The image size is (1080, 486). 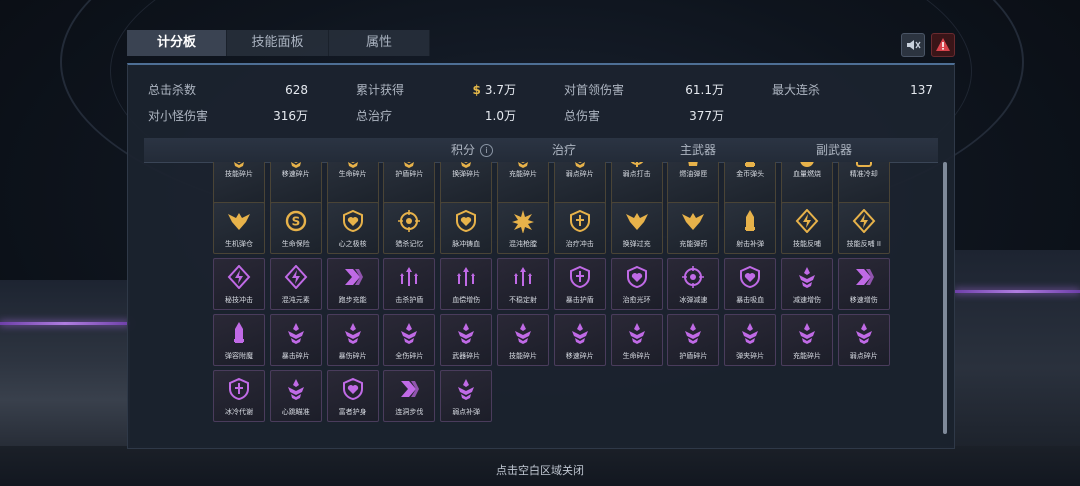 I want to click on skill-card: 暴击护盾, so click(x=579, y=284).